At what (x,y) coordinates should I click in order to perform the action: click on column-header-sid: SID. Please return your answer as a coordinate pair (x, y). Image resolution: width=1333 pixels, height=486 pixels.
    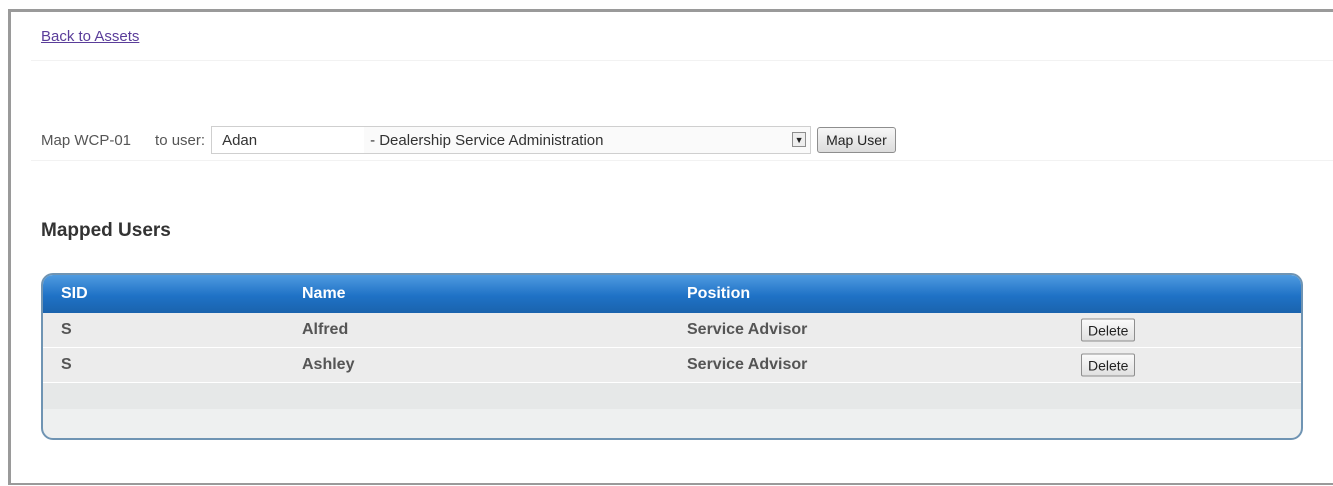
    Looking at the image, I should click on (74, 293).